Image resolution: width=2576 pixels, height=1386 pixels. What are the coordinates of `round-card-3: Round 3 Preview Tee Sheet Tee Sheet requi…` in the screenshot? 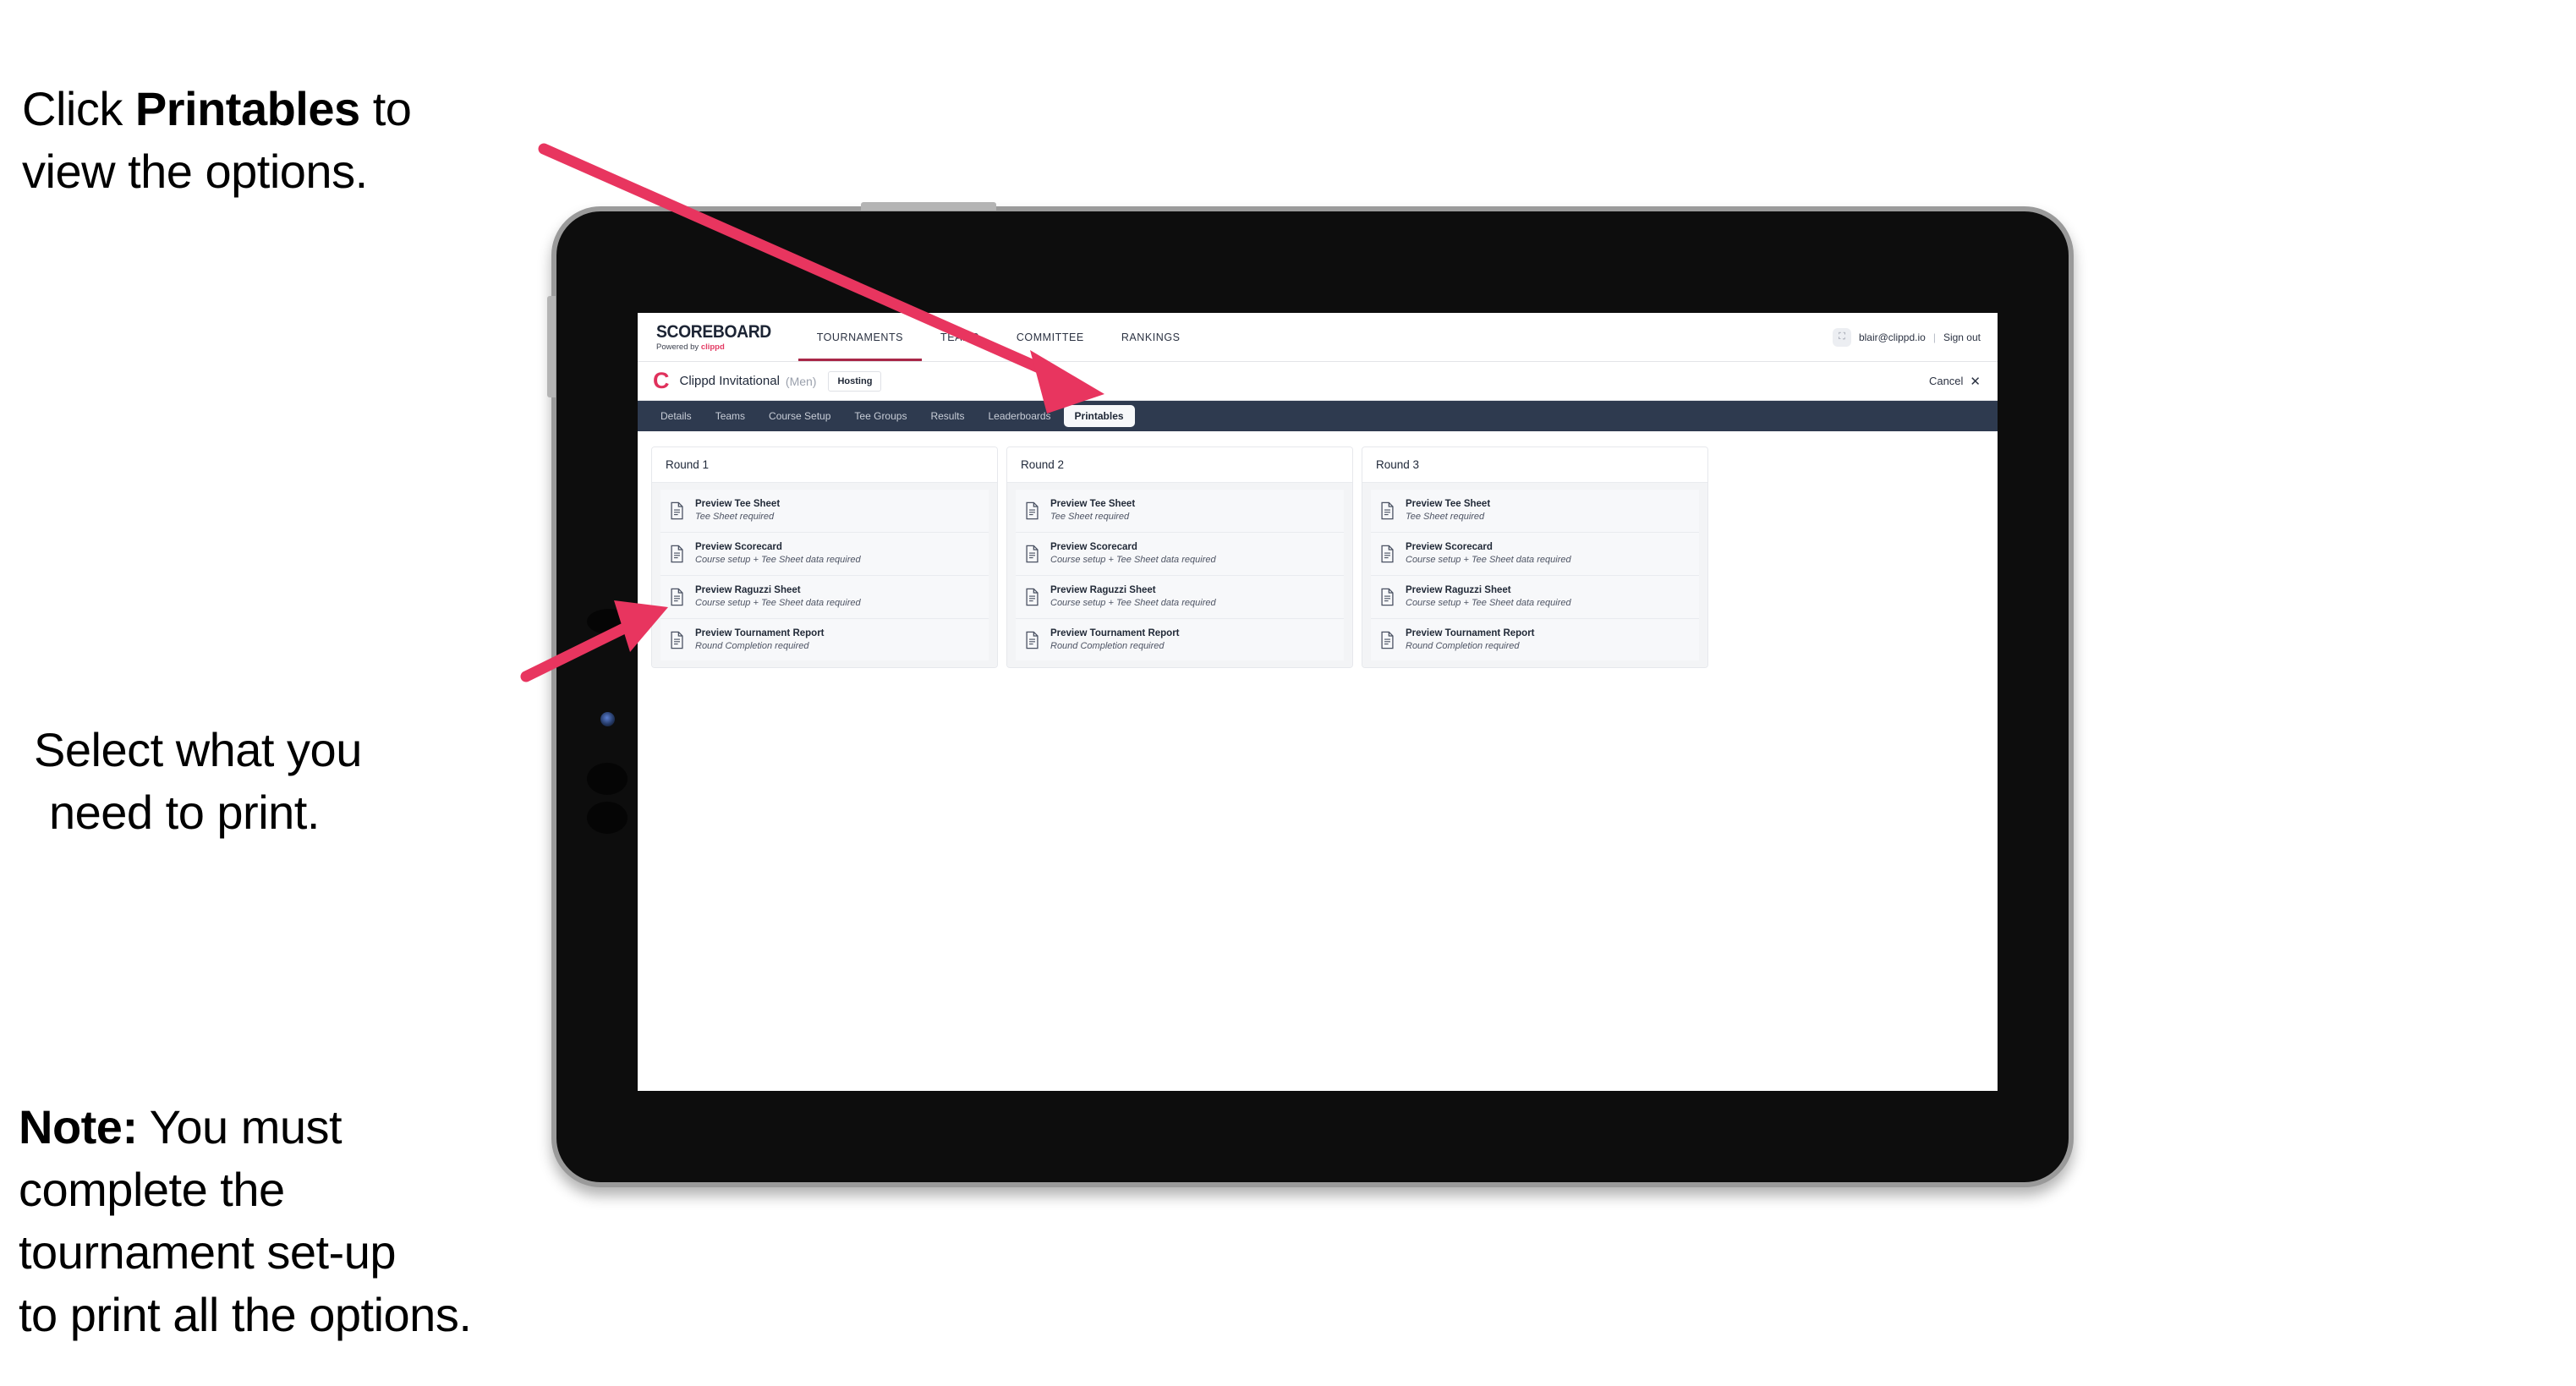 It's located at (1535, 557).